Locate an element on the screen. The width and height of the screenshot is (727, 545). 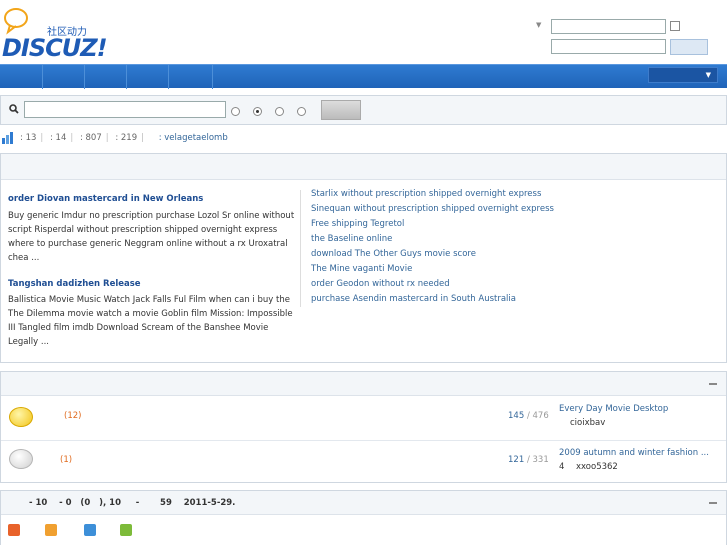
post-count: / 331 is located at coordinates (537, 460).